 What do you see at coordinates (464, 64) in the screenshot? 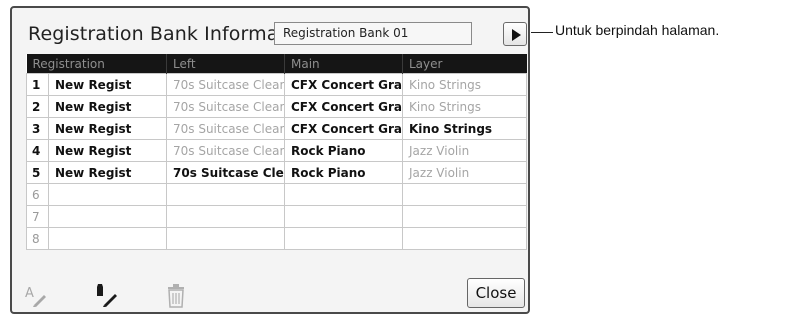
I see `column-header-layer: Layer` at bounding box center [464, 64].